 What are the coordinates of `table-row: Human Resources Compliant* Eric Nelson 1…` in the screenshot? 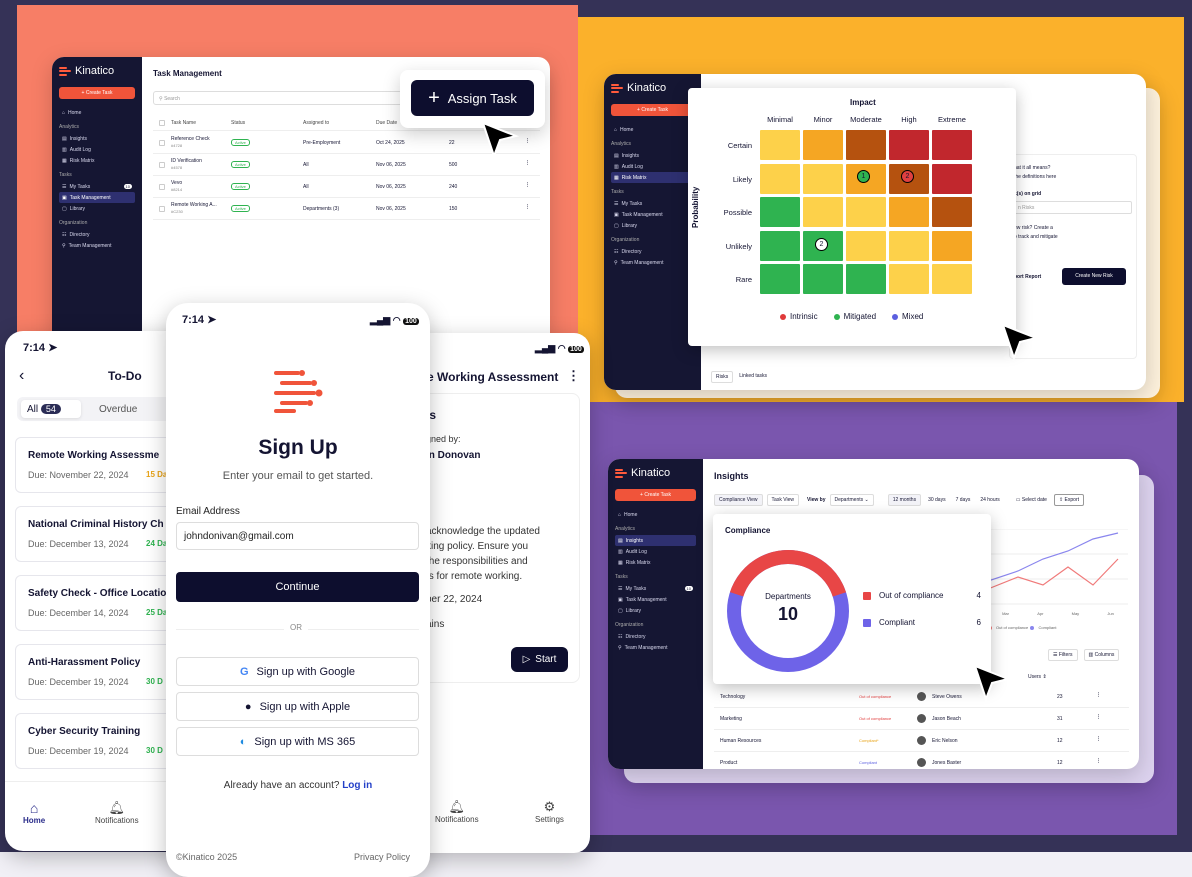 It's located at (921, 741).